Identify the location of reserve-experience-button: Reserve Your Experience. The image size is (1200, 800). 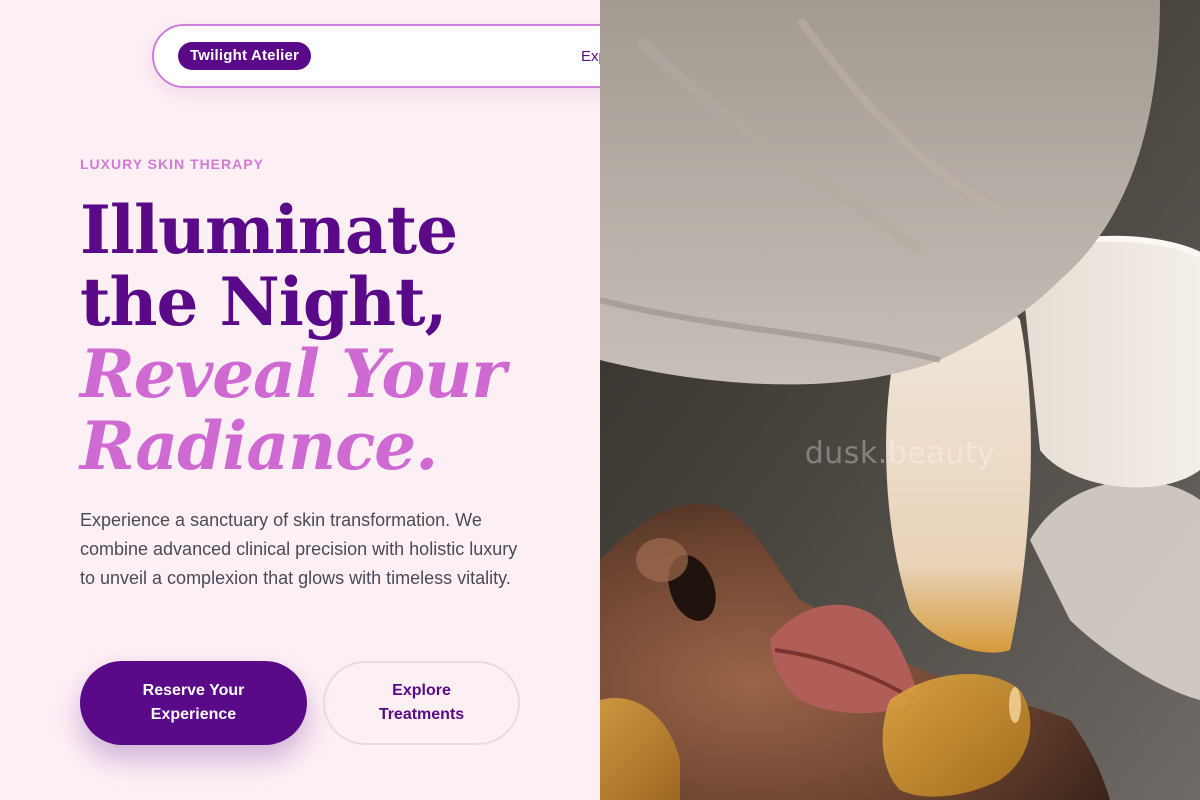
(193, 703).